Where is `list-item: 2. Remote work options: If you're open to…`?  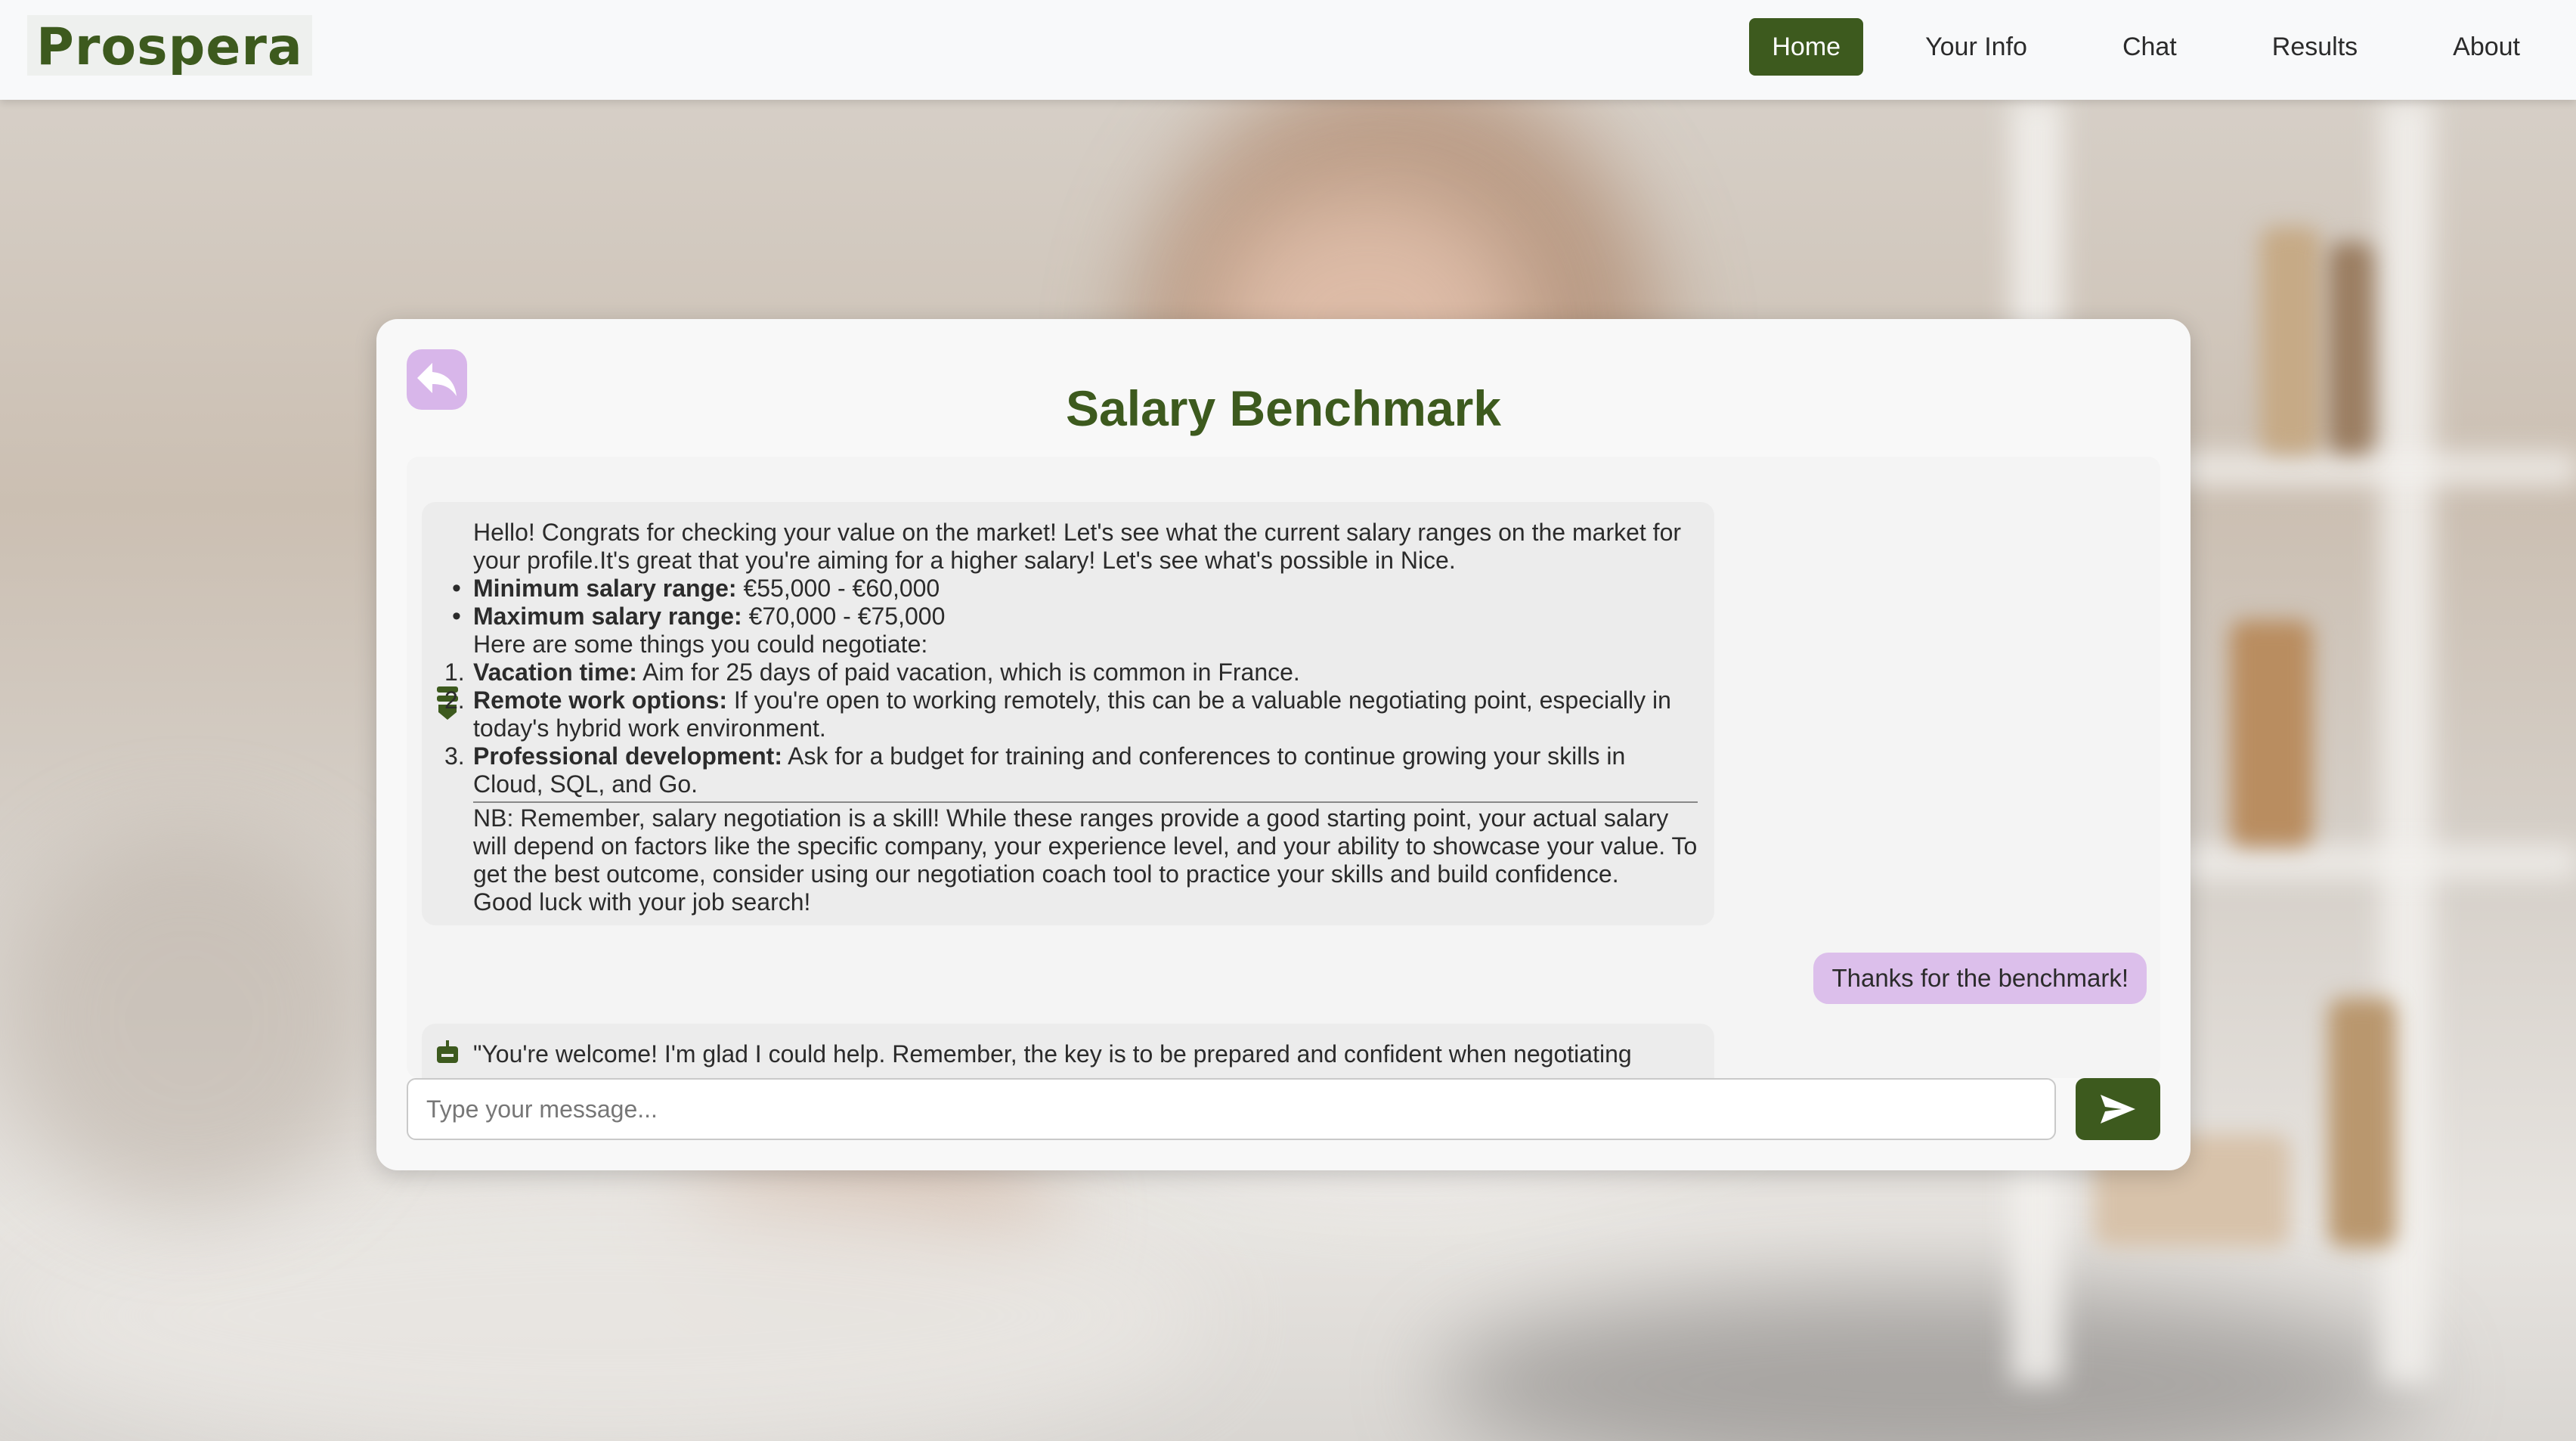 list-item: 2. Remote work options: If you're open to… is located at coordinates (1057, 714).